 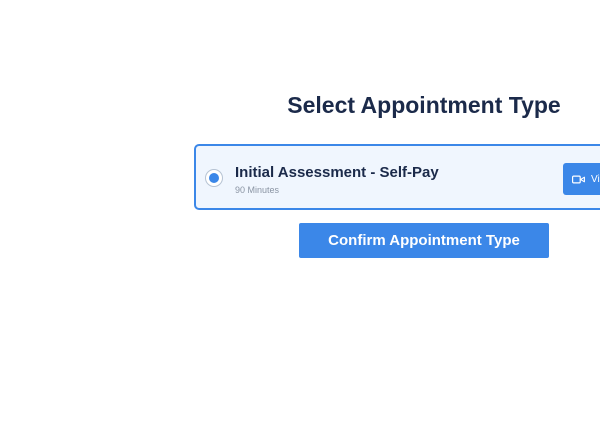 What do you see at coordinates (578, 179) in the screenshot?
I see `video-camera-icon` at bounding box center [578, 179].